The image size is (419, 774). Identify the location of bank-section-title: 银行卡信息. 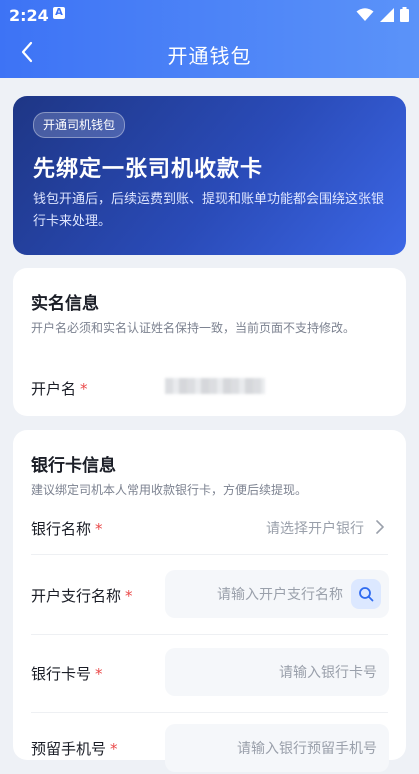
(73, 466).